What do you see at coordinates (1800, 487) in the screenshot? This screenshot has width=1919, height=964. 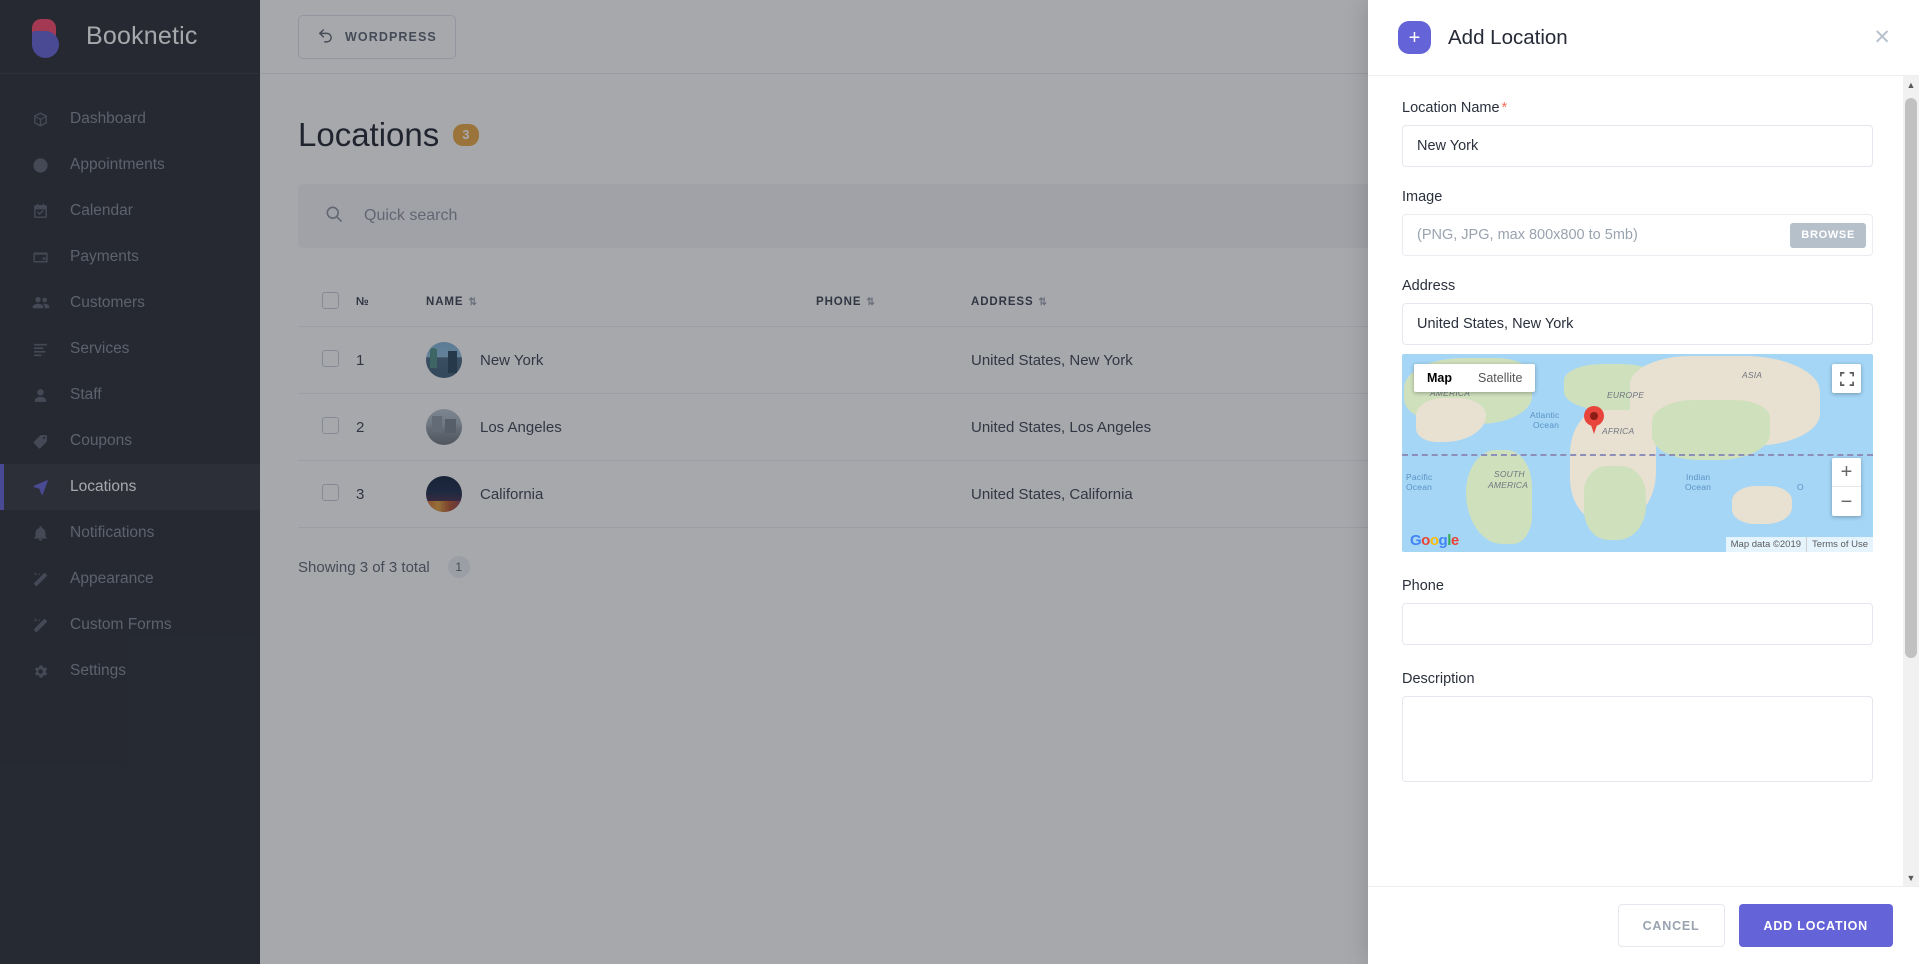 I see `map-label: O` at bounding box center [1800, 487].